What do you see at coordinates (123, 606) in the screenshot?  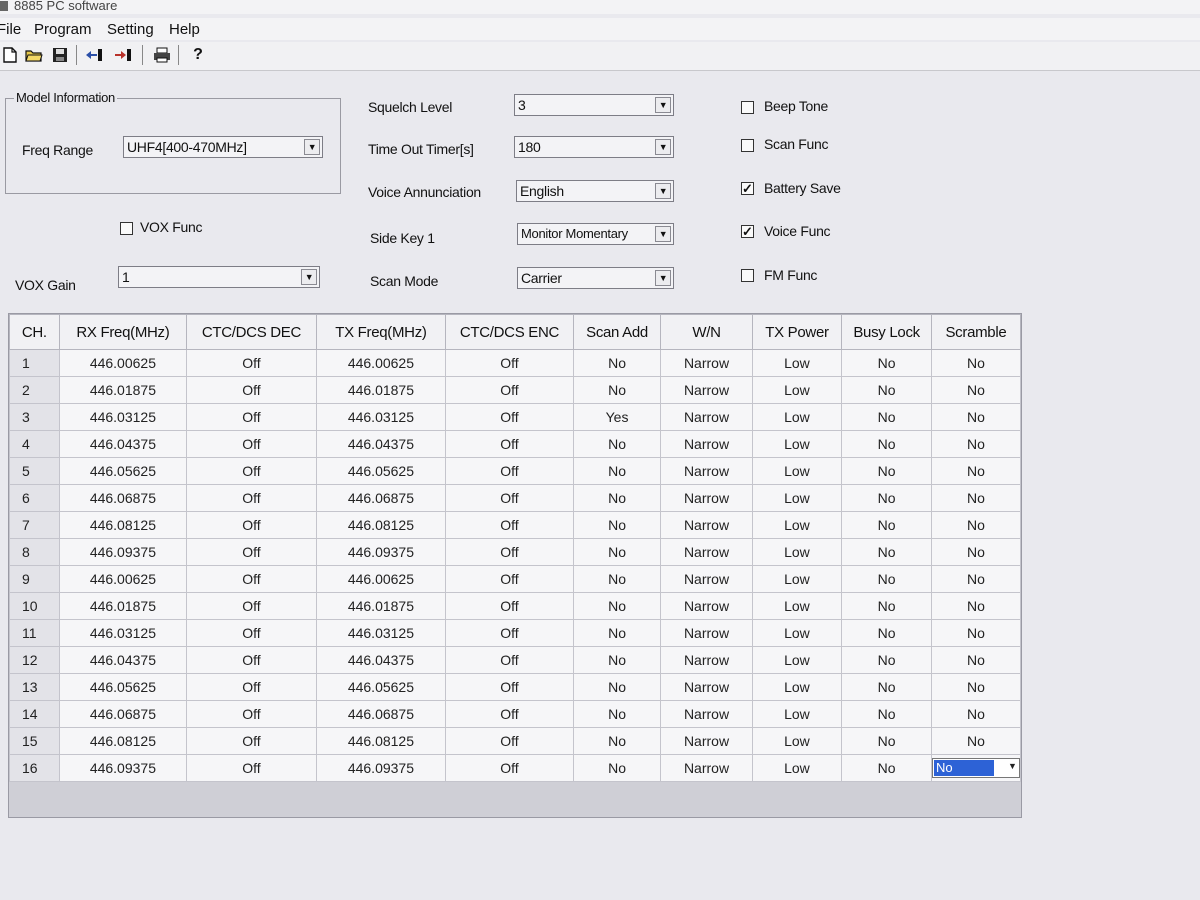 I see `cell-rx-freq: 446.01875` at bounding box center [123, 606].